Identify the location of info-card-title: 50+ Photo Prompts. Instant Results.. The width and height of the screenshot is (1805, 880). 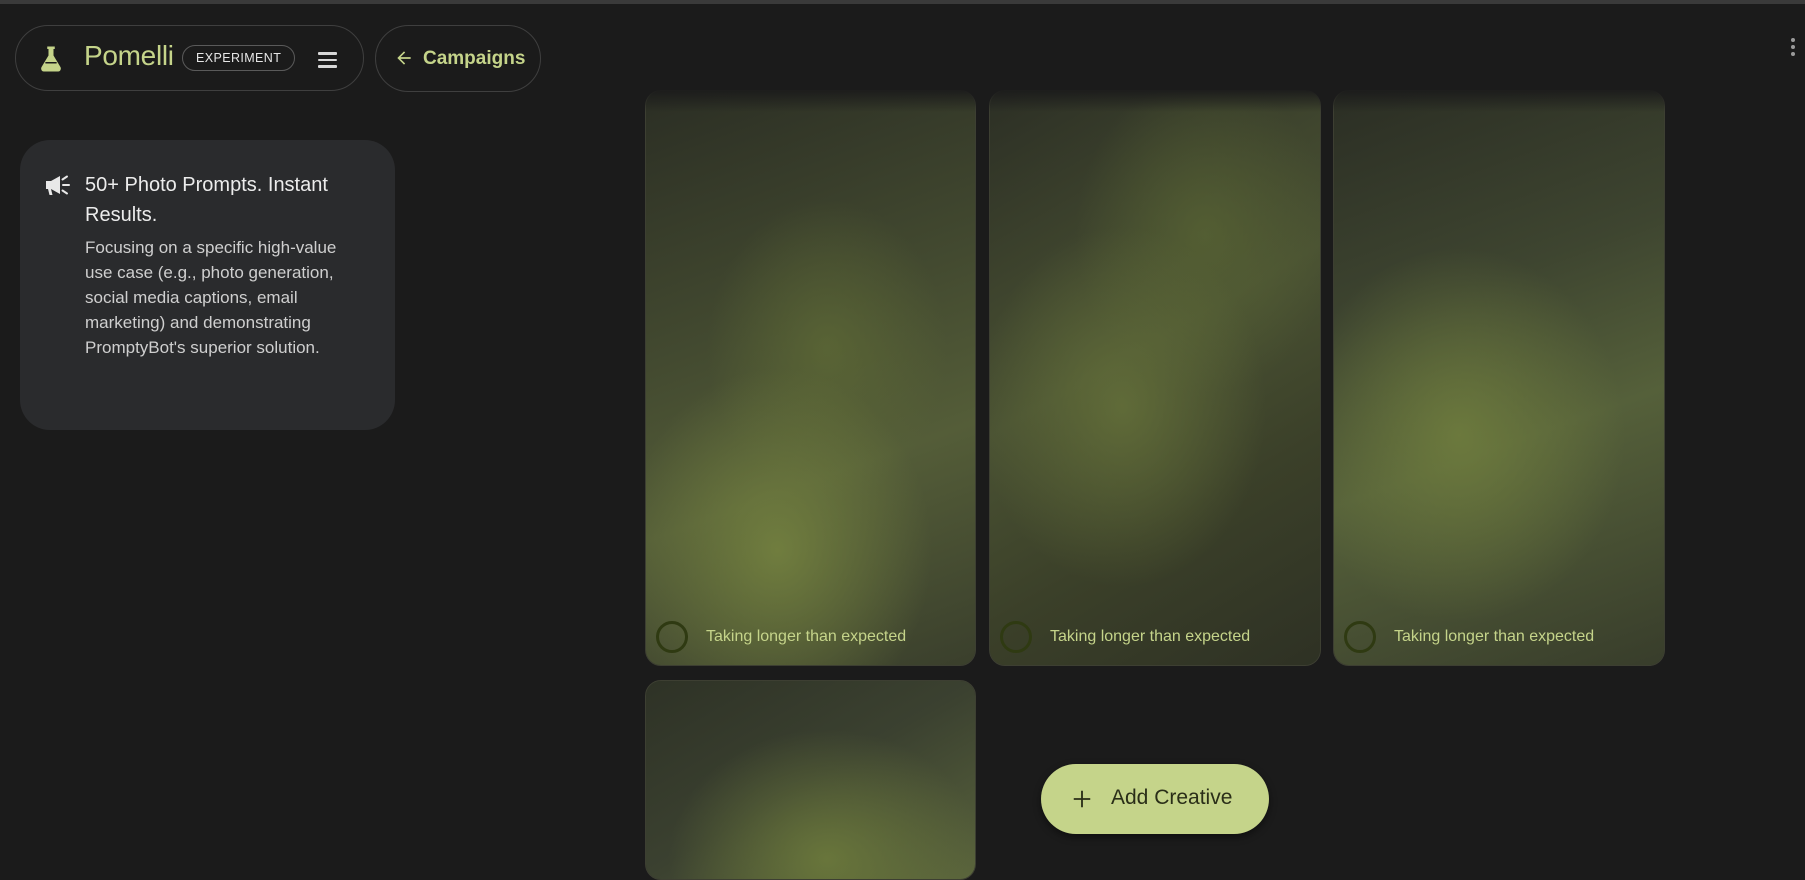
(206, 200).